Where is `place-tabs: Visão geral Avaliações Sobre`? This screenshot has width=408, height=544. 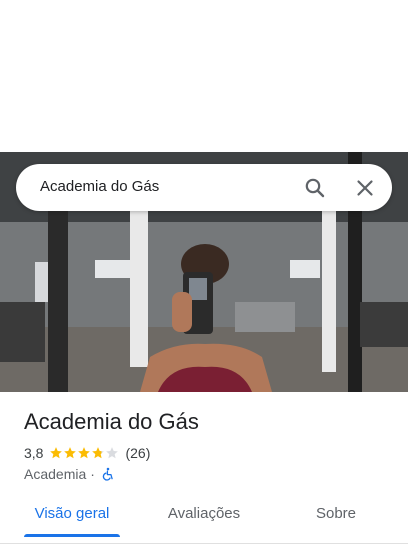
place-tabs: Visão geral Avaliações Sobre is located at coordinates (204, 519).